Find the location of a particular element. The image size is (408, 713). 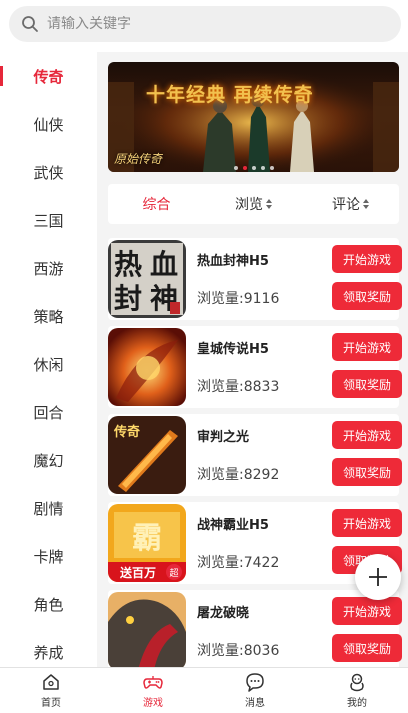

tab-comments: 评论 is located at coordinates (350, 204).